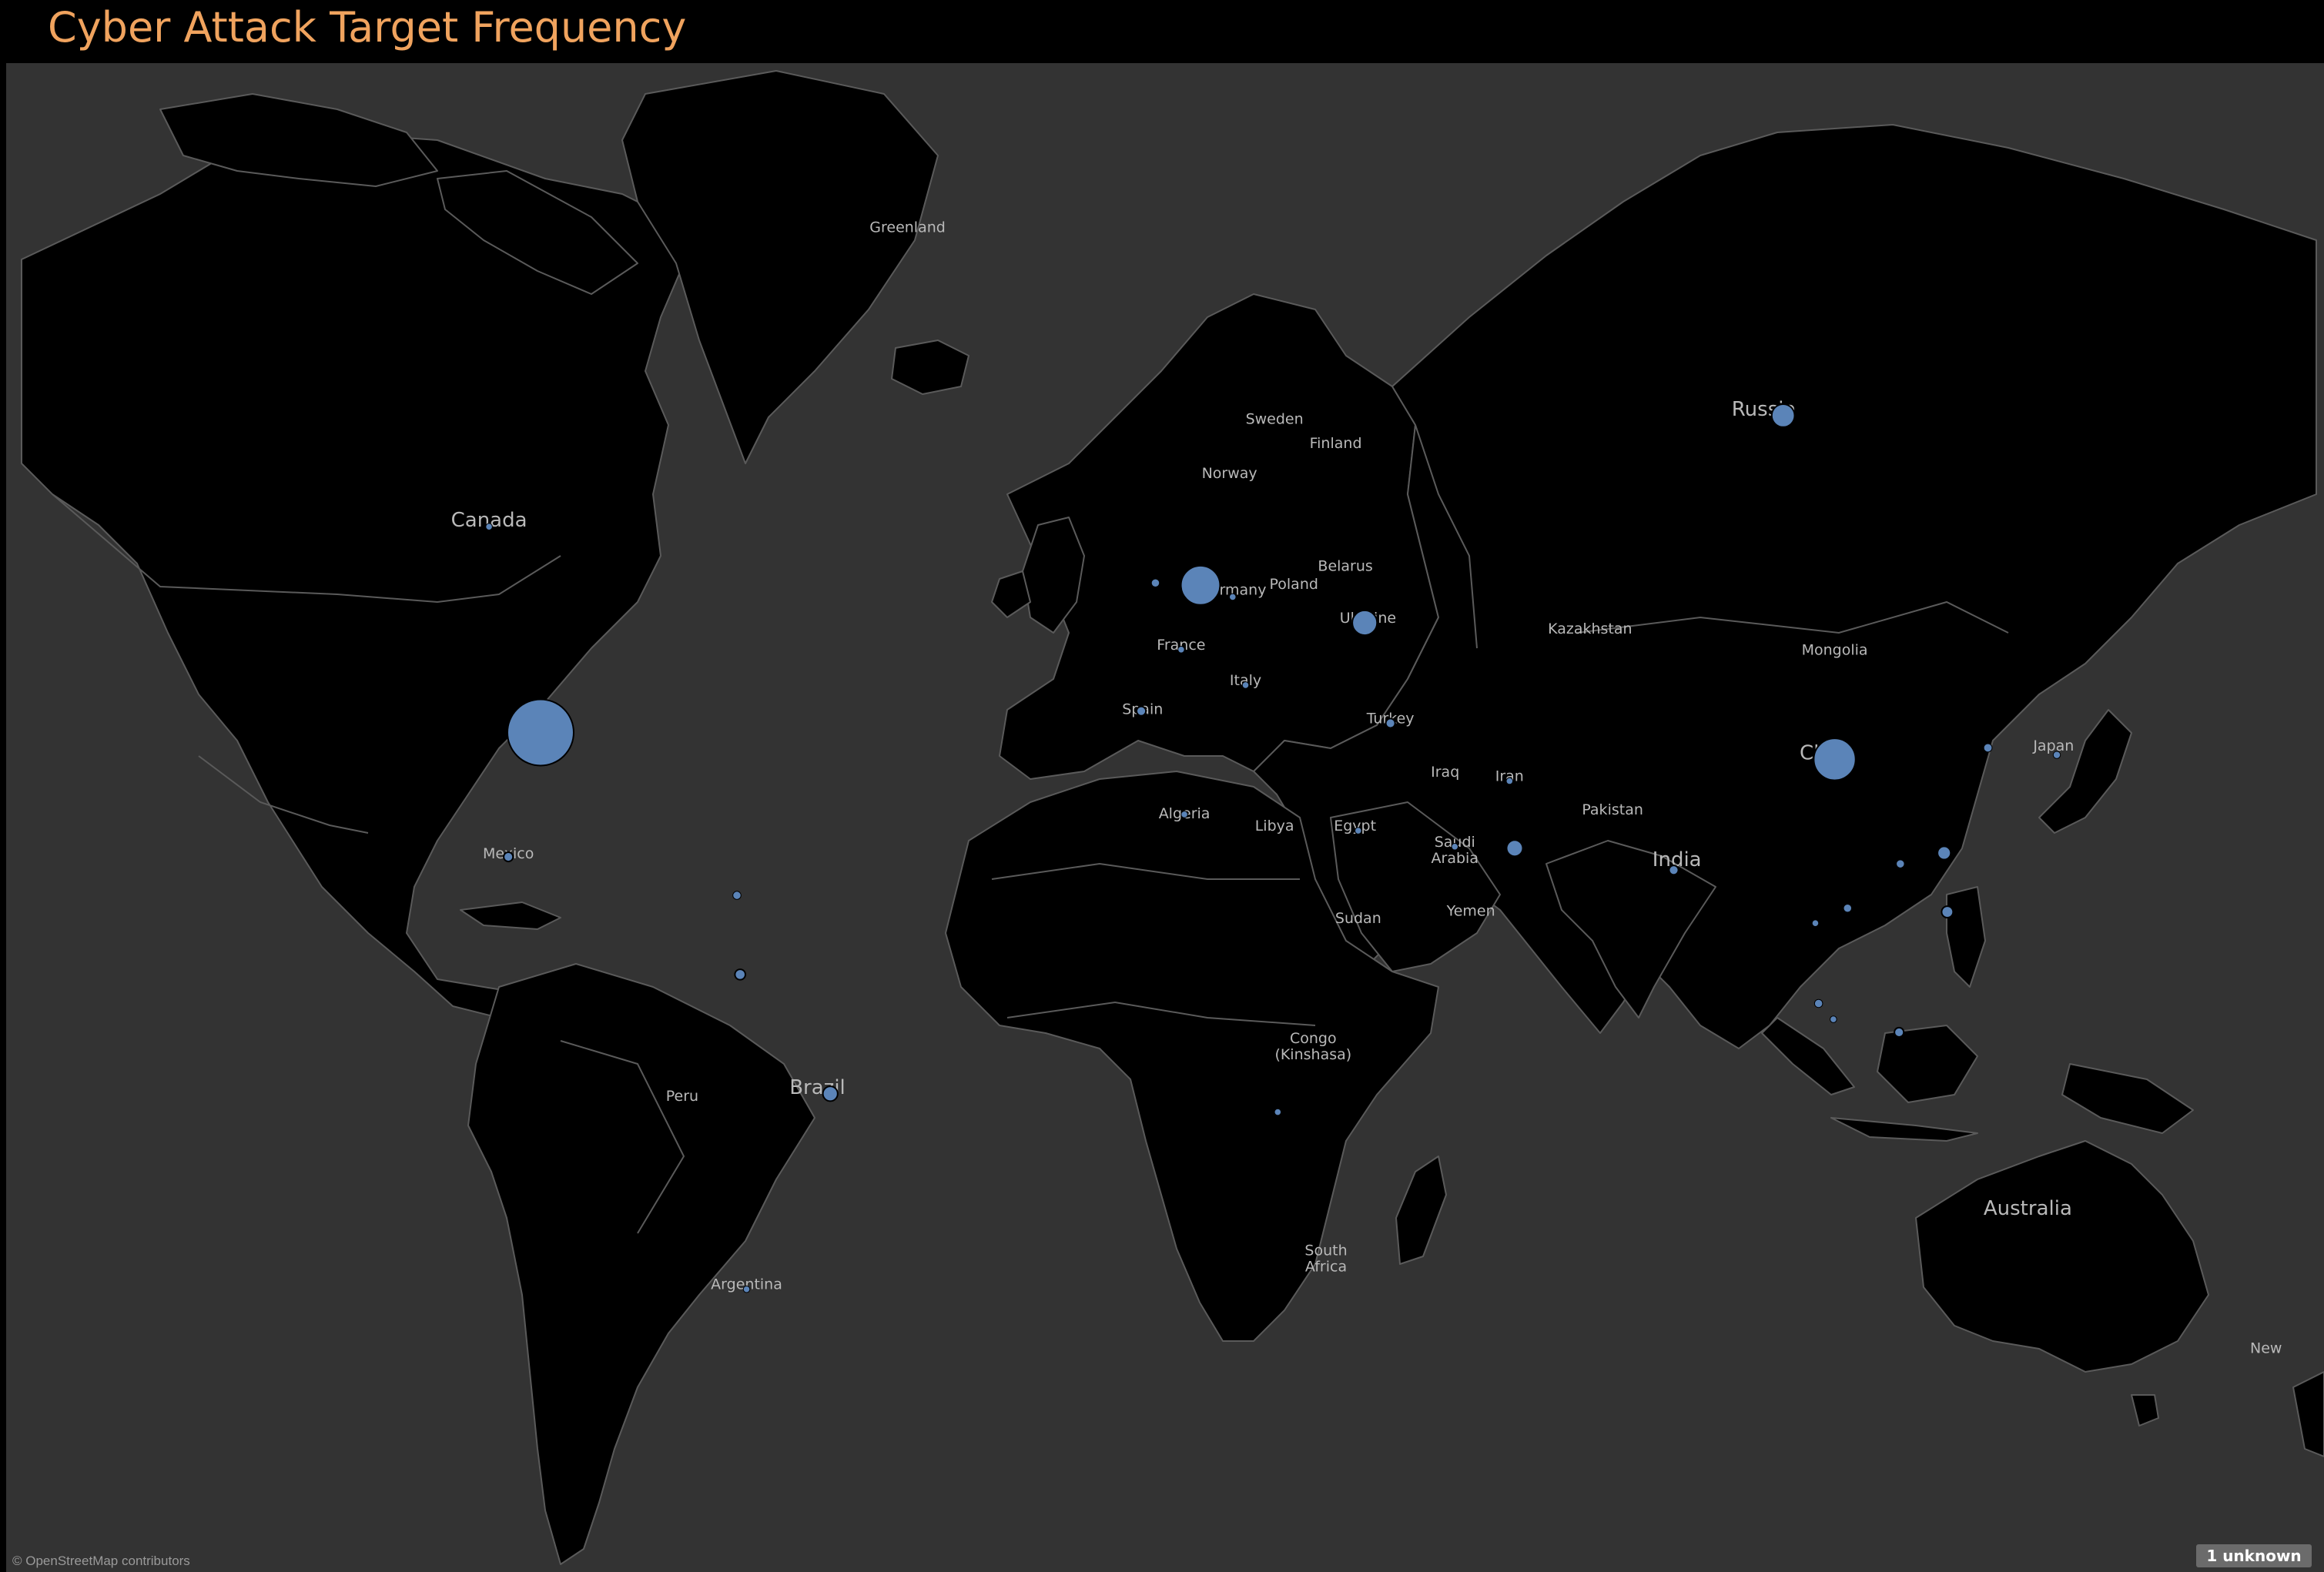  Describe the element at coordinates (1833, 1019) in the screenshot. I see `attack-marker: Singapore` at that location.